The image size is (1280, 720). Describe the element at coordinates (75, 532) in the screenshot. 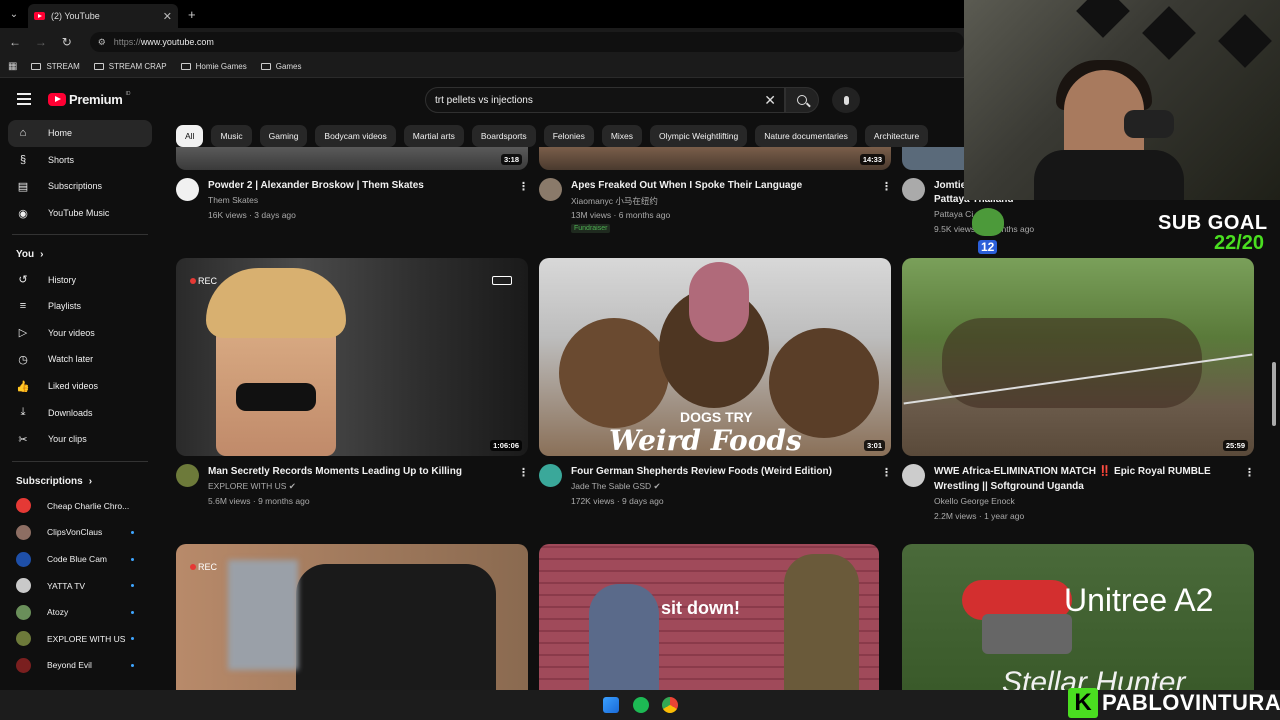

I see `subscription-name: ClipsVonClaus` at that location.